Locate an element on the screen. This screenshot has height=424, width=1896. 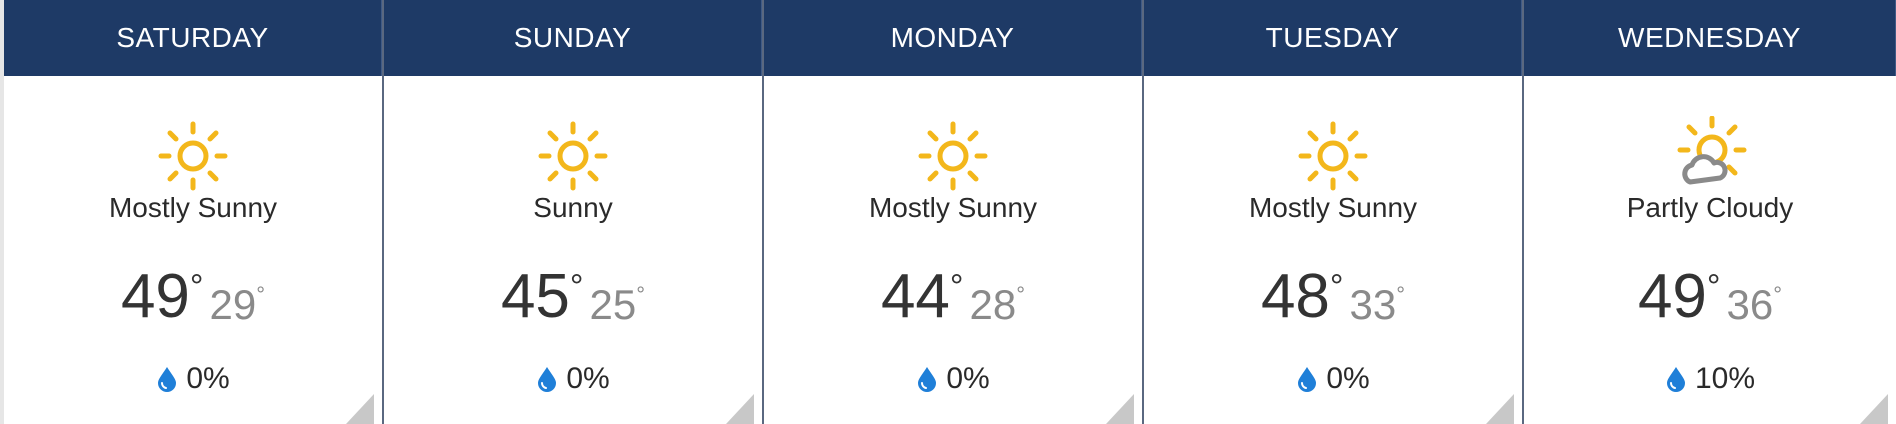
day-header: MONDAY is located at coordinates (953, 38).